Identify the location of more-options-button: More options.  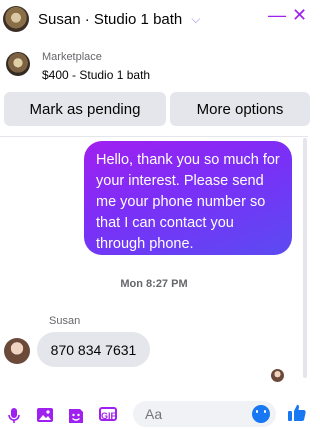
(240, 109).